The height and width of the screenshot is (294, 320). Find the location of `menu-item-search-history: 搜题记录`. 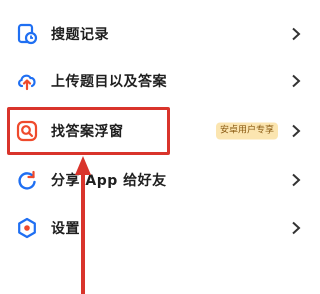

menu-item-search-history: 搜题记录 is located at coordinates (156, 34).